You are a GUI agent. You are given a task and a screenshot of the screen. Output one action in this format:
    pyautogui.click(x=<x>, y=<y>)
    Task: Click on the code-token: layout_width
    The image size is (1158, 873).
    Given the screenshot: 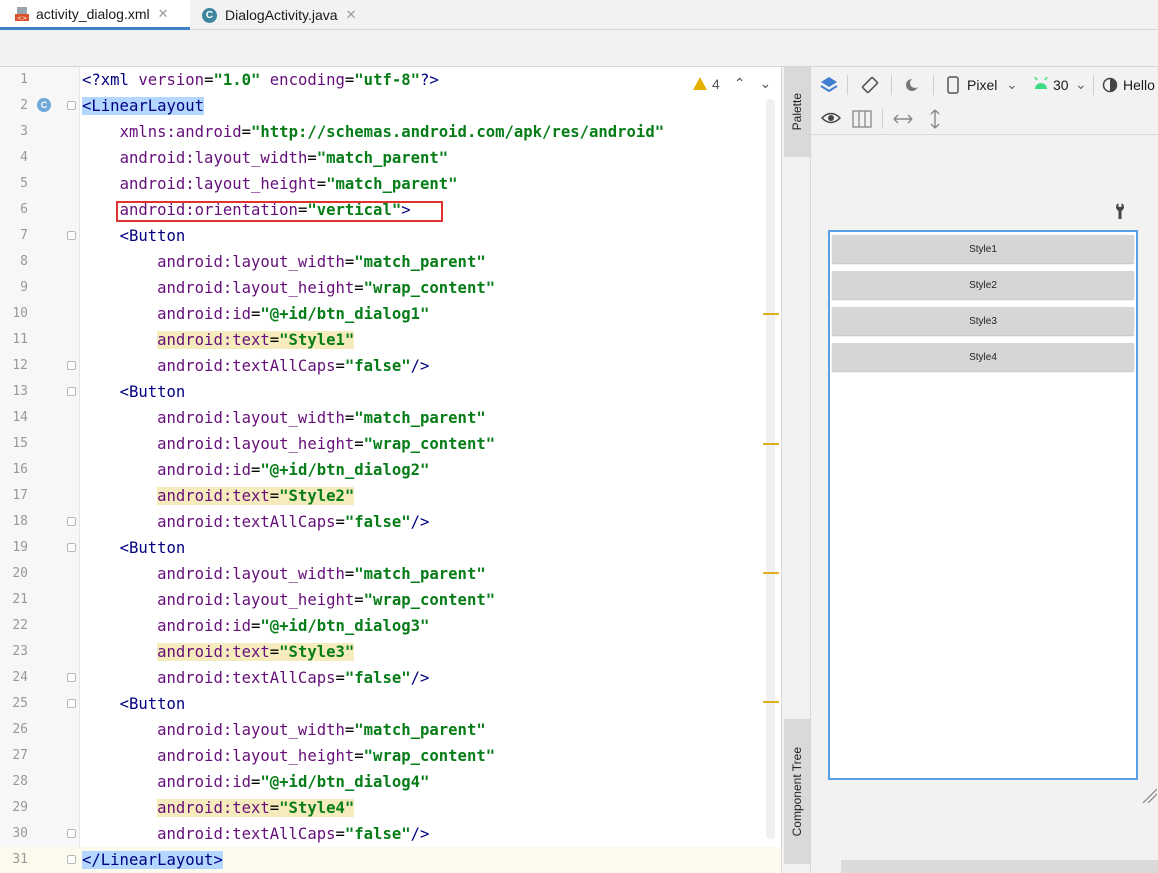 What is the action you would take?
    pyautogui.click(x=288, y=730)
    